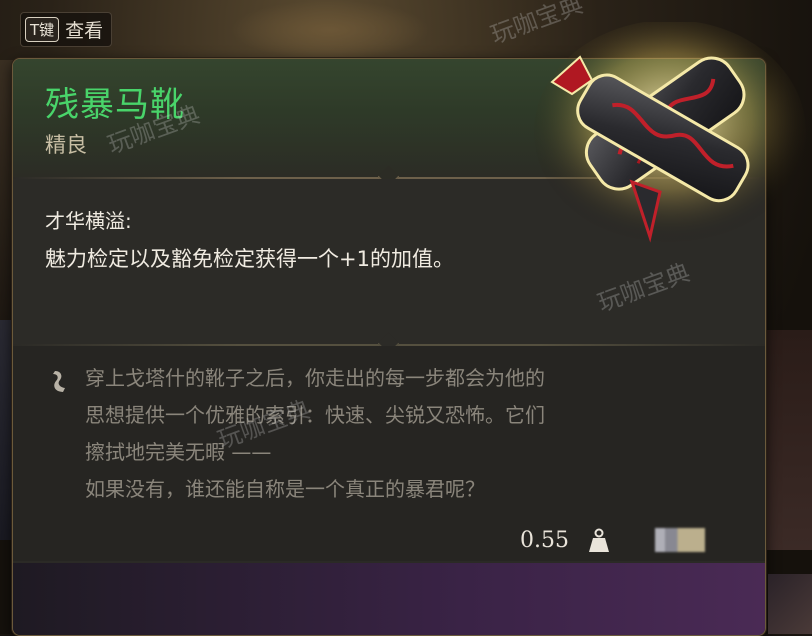 This screenshot has height=636, width=812. I want to click on quote-mark-icon, so click(59, 381).